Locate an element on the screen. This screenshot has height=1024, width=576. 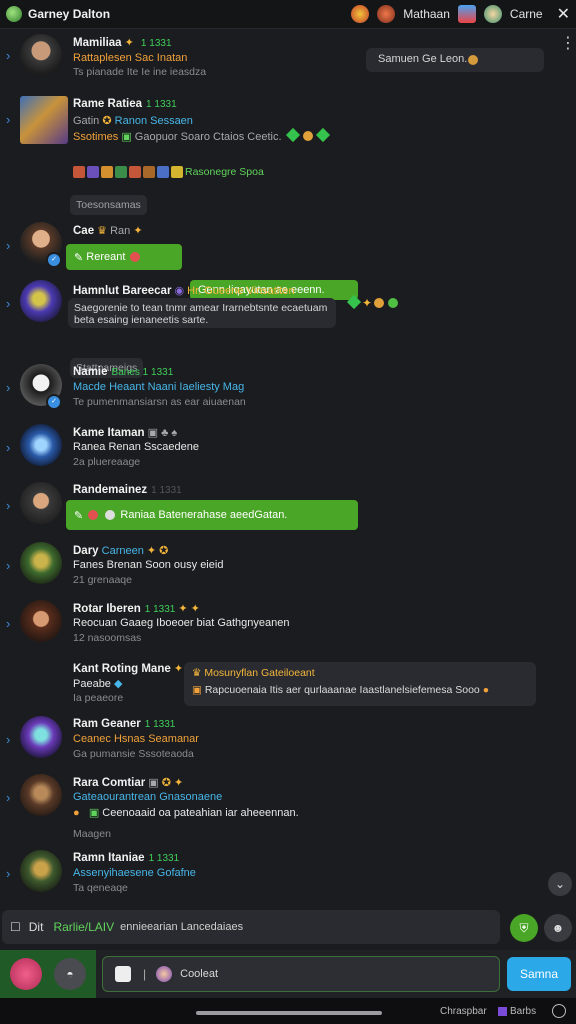
sub-label: Gatin is located at coordinates (86, 121).